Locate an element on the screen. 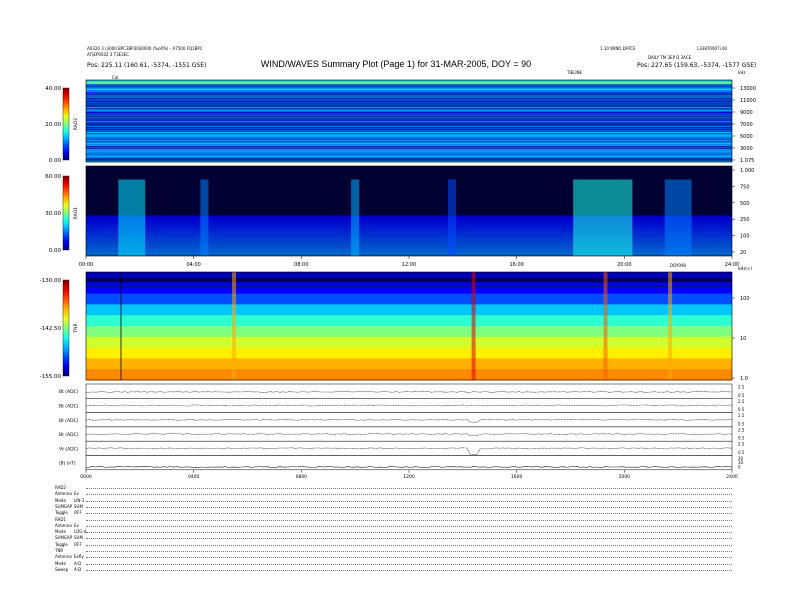 The height and width of the screenshot is (612, 792). rad1-colorbar is located at coordinates (66, 213).